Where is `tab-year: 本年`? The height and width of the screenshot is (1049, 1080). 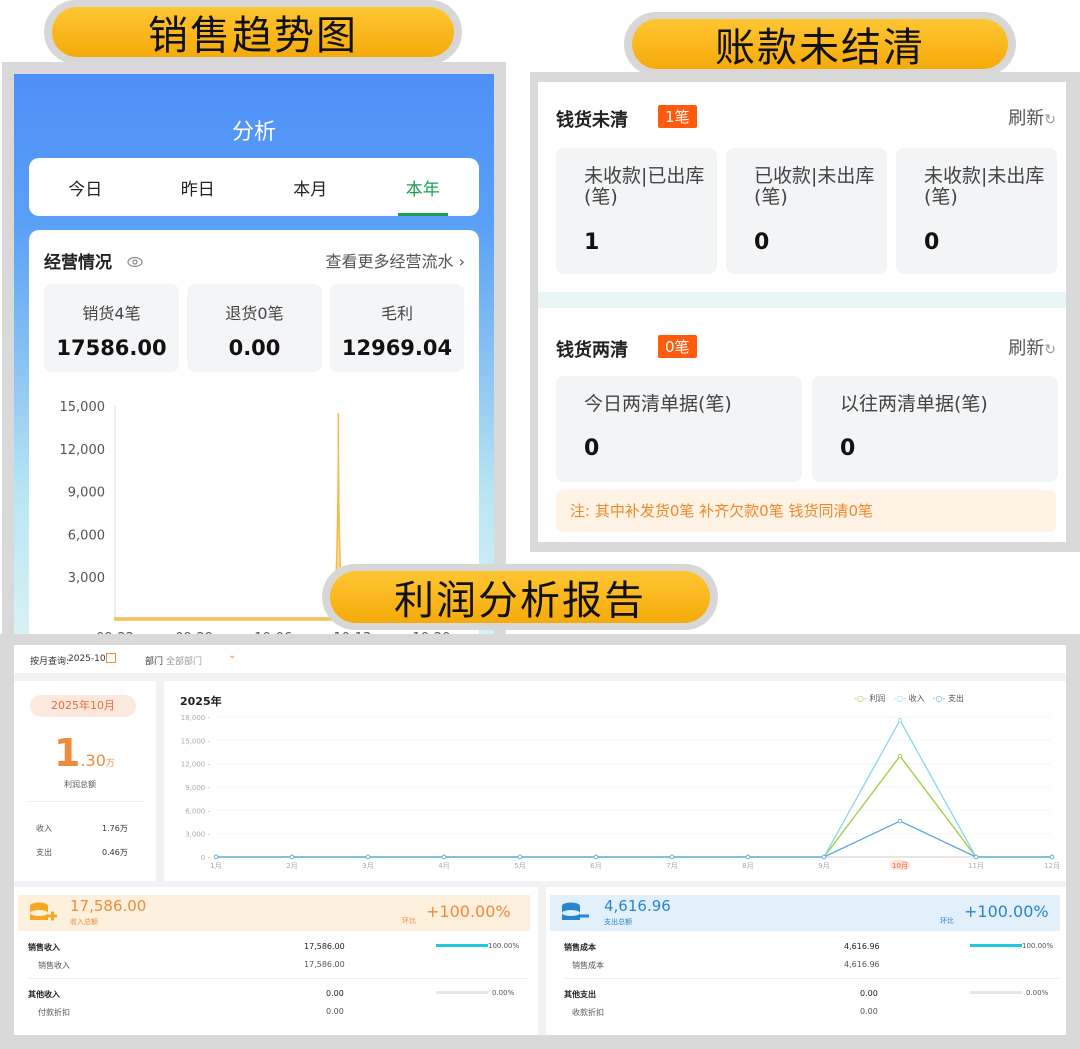 tab-year: 本年 is located at coordinates (423, 187).